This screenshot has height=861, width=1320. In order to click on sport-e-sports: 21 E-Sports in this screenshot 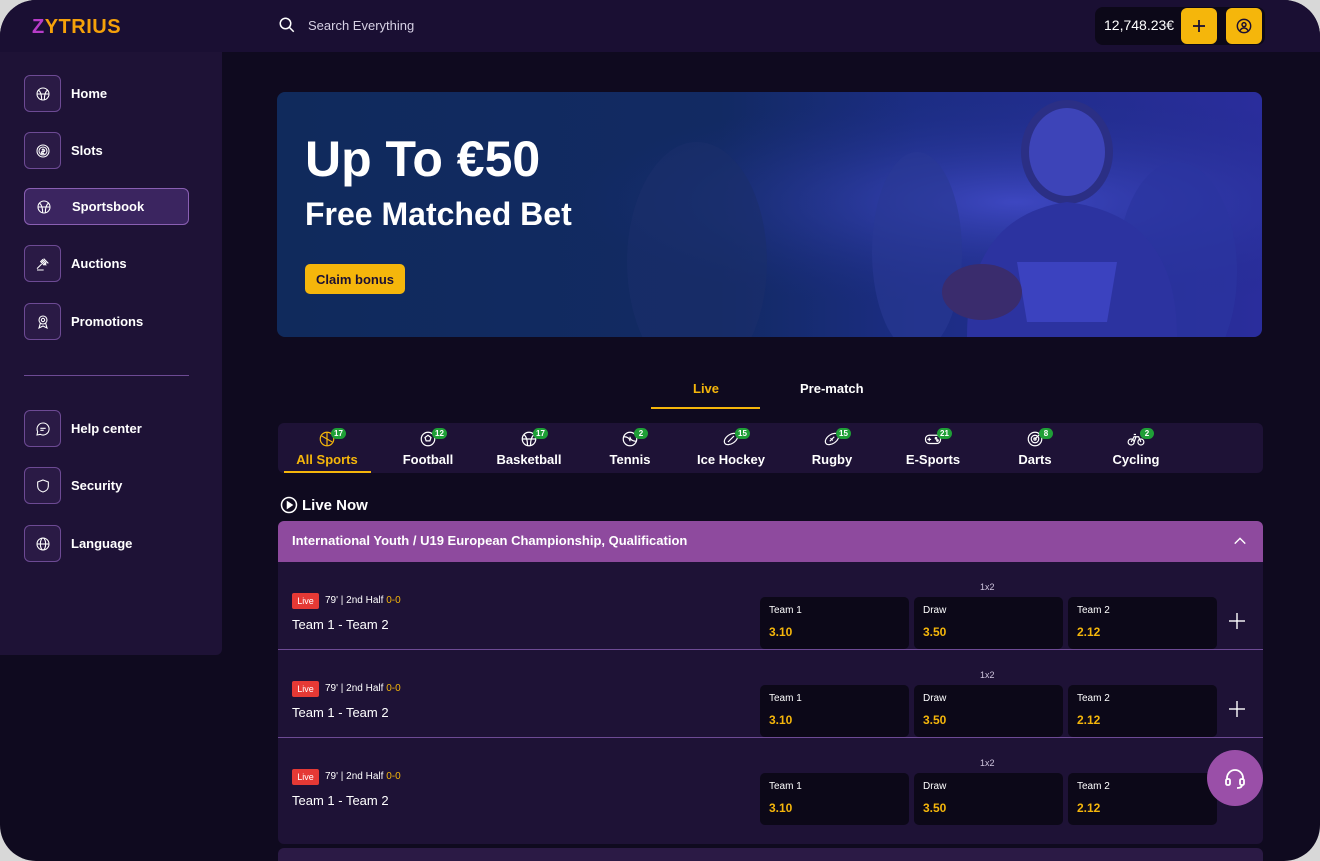, I will do `click(933, 448)`.